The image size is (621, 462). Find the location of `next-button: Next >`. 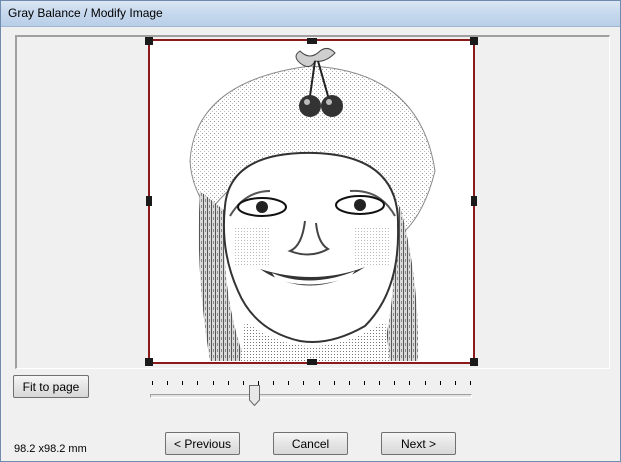

next-button: Next > is located at coordinates (418, 443).